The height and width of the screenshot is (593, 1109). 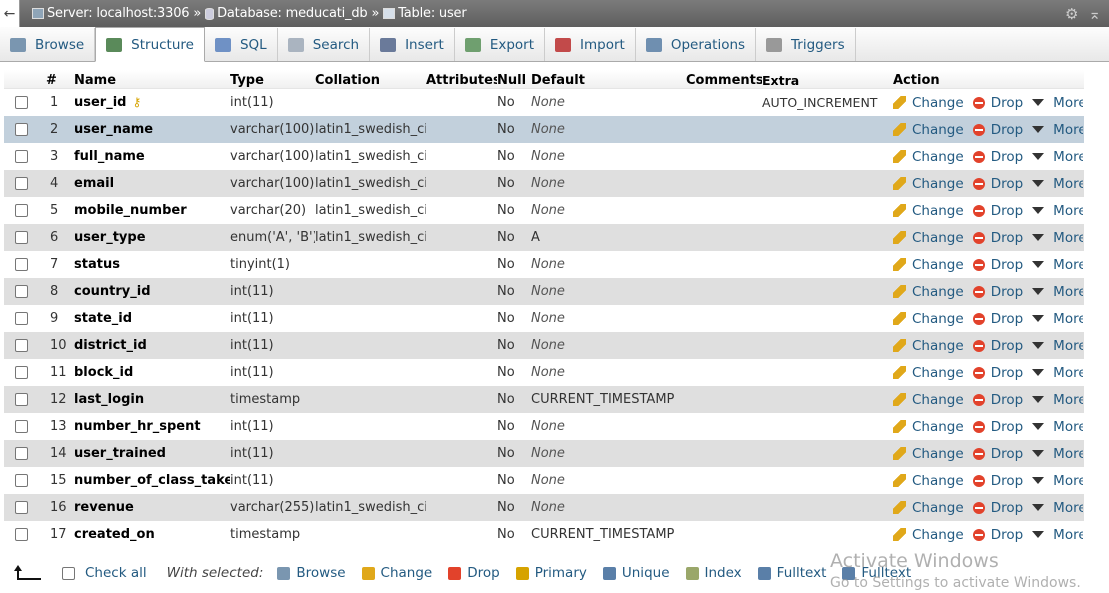 What do you see at coordinates (150, 44) in the screenshot?
I see `tab-structure: Structure` at bounding box center [150, 44].